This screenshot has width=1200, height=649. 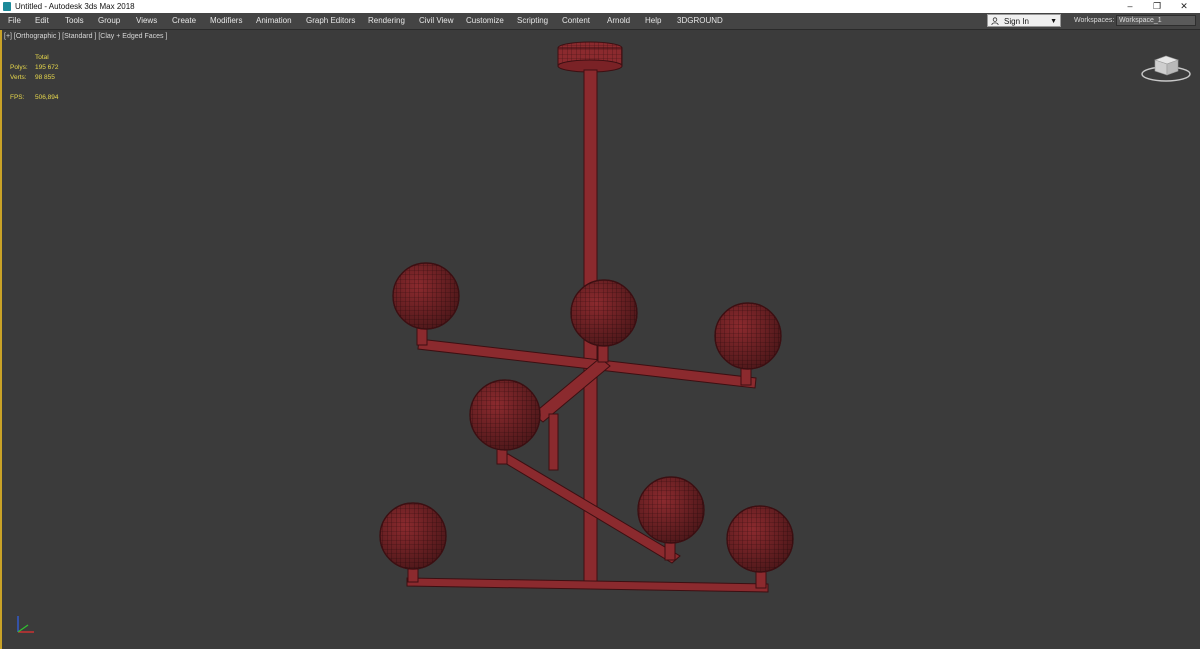 I want to click on axis-tripod-icon, so click(x=25, y=624).